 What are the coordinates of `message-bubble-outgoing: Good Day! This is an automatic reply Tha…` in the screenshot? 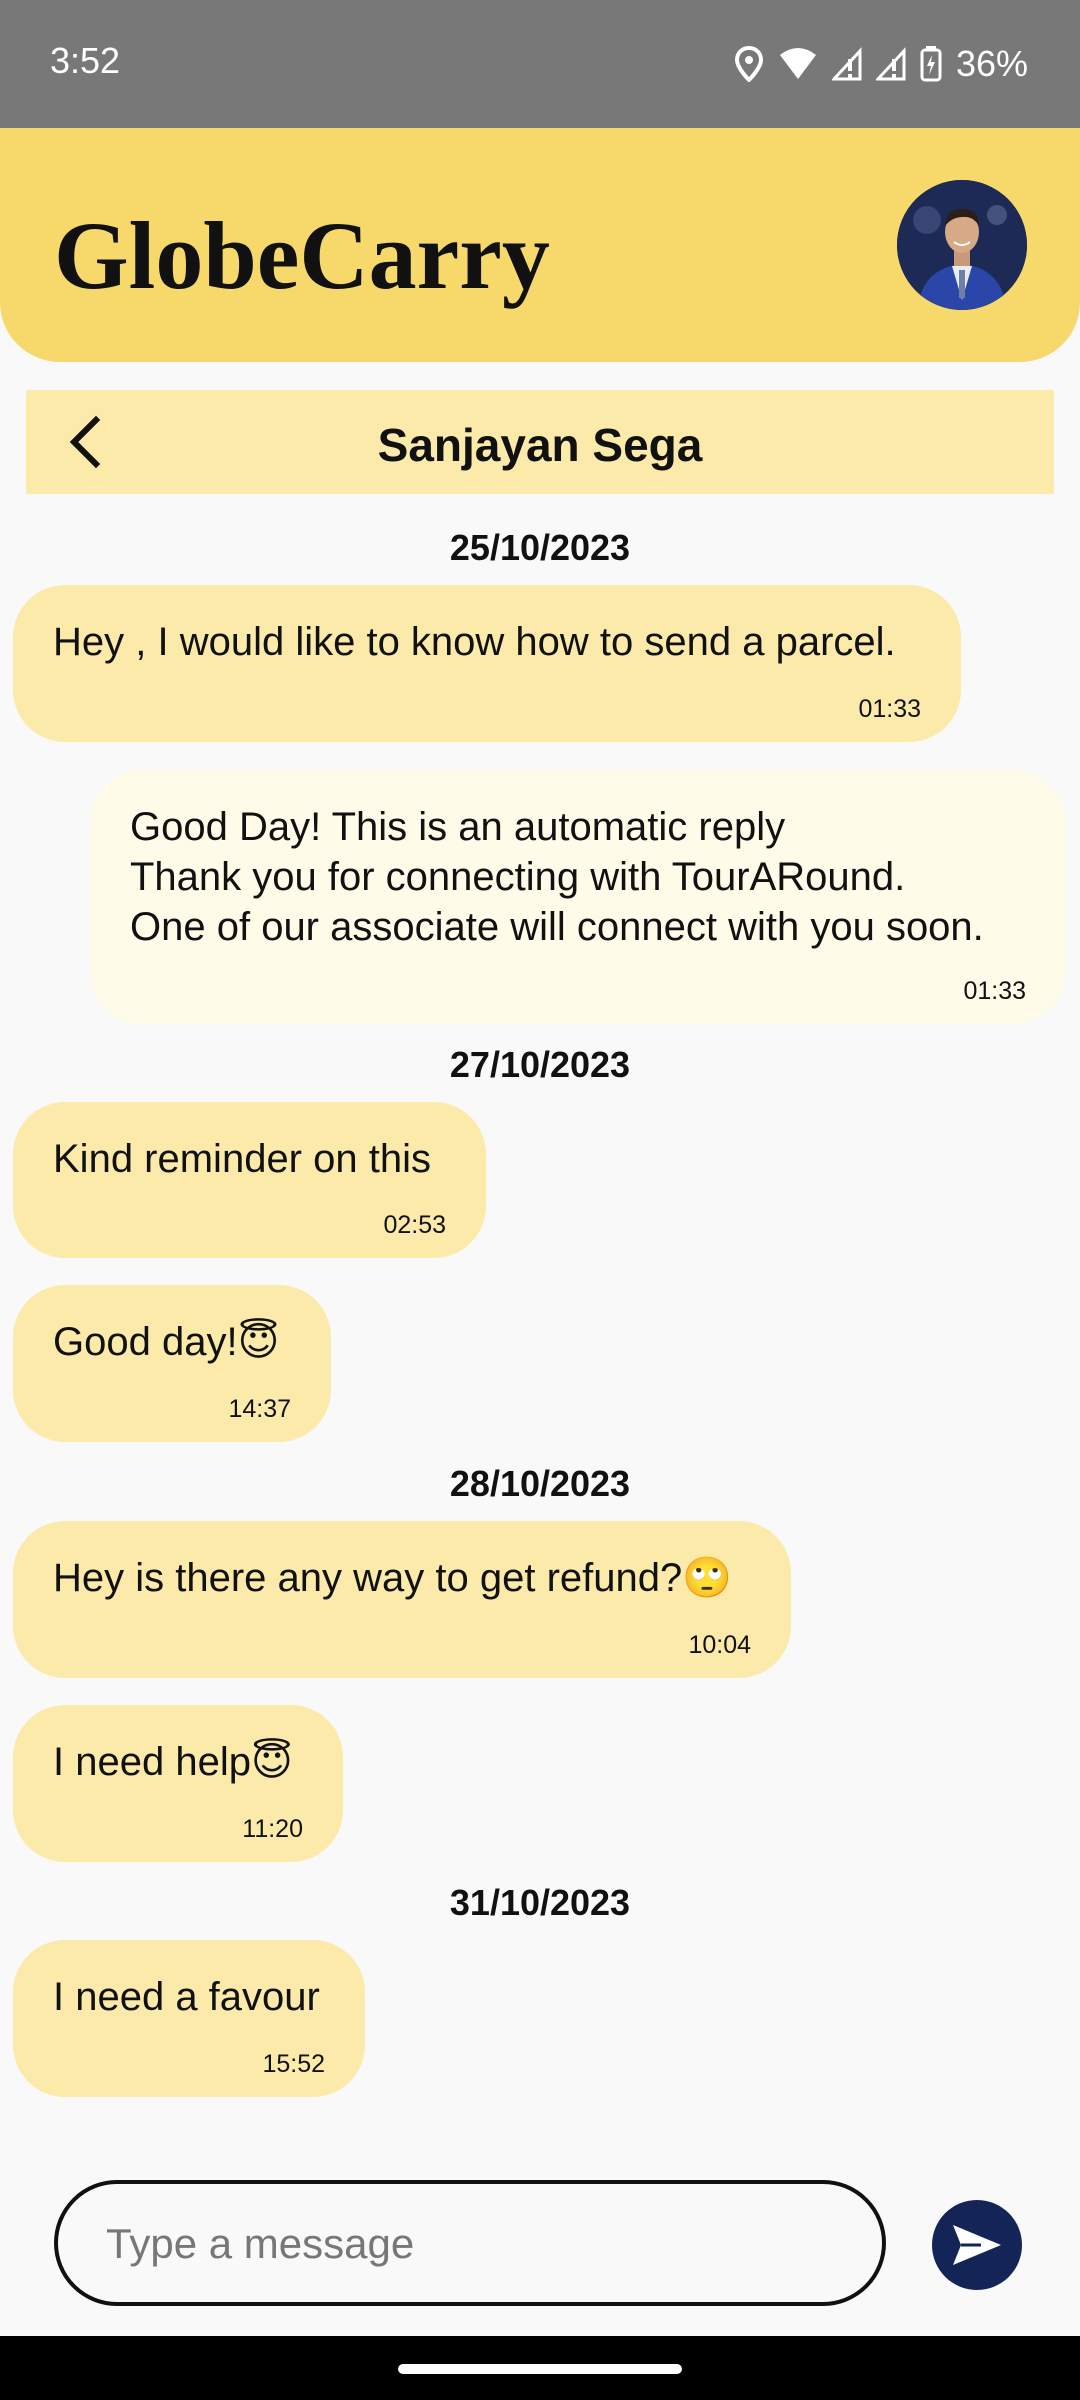 It's located at (578, 897).